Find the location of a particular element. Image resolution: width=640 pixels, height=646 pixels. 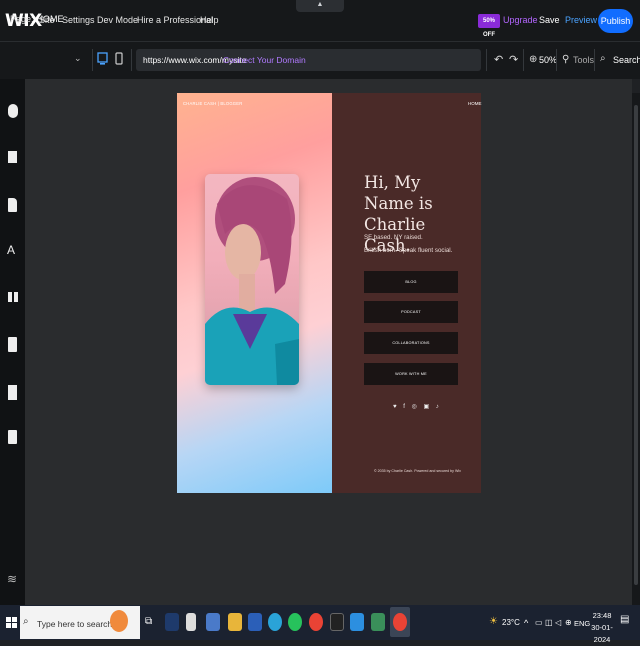

mobile-view-icon is located at coordinates (119, 59).